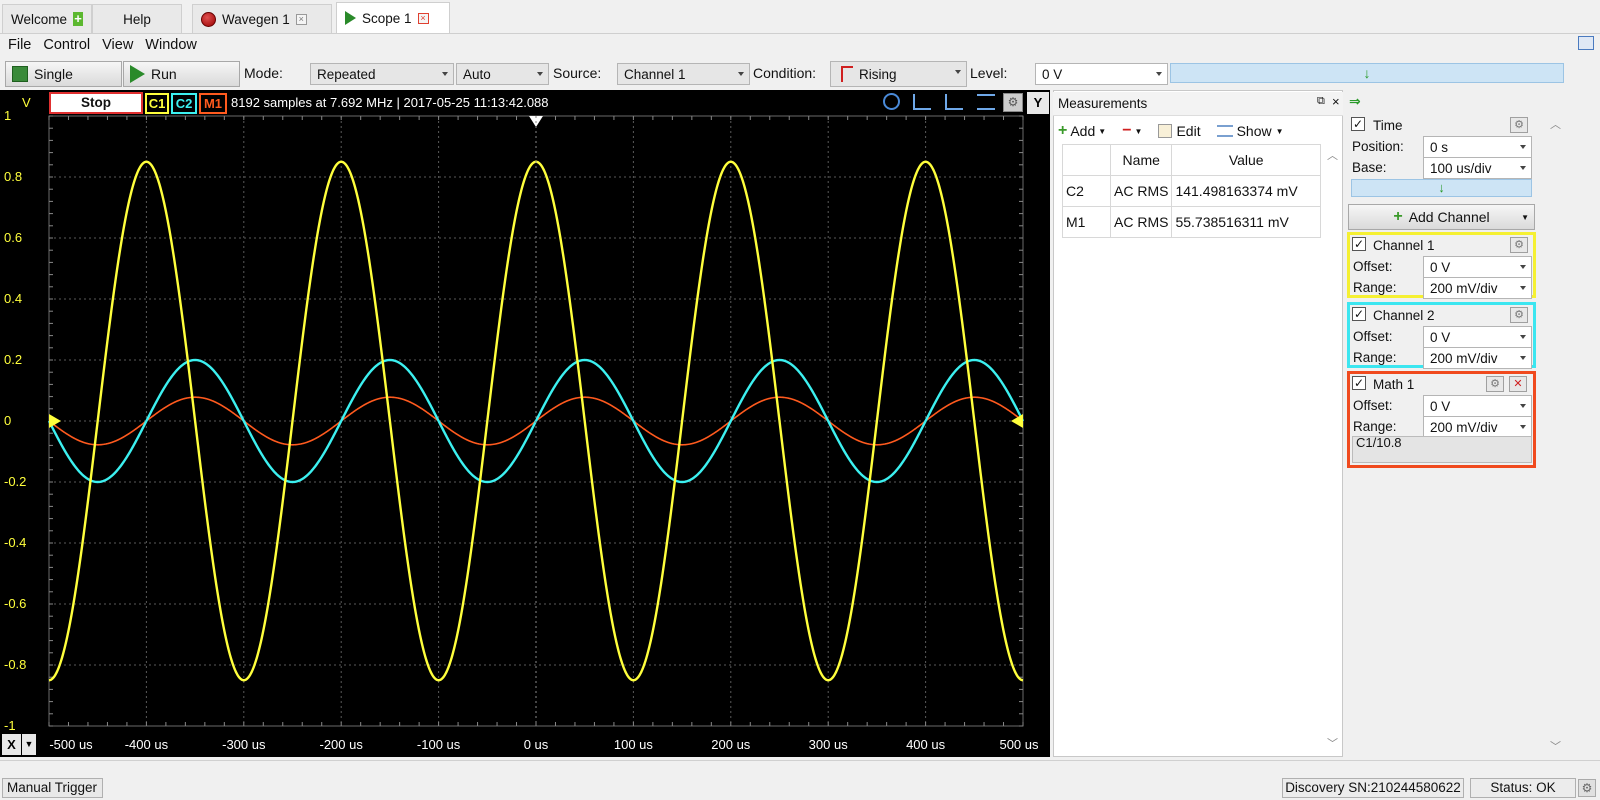 Image resolution: width=1600 pixels, height=800 pixels. Describe the element at coordinates (1101, 74) in the screenshot. I see `level-input: 0 V` at that location.